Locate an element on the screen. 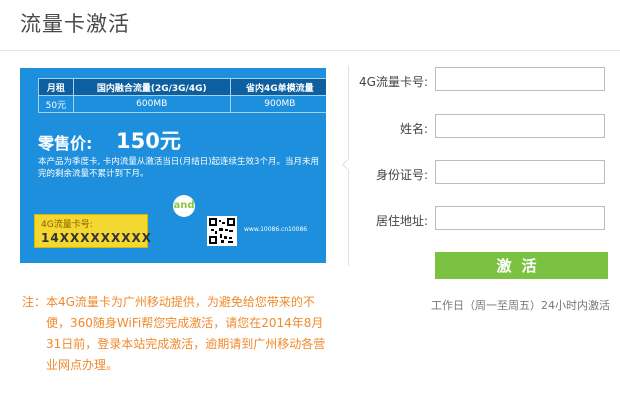  table-cell: 50元 is located at coordinates (56, 104).